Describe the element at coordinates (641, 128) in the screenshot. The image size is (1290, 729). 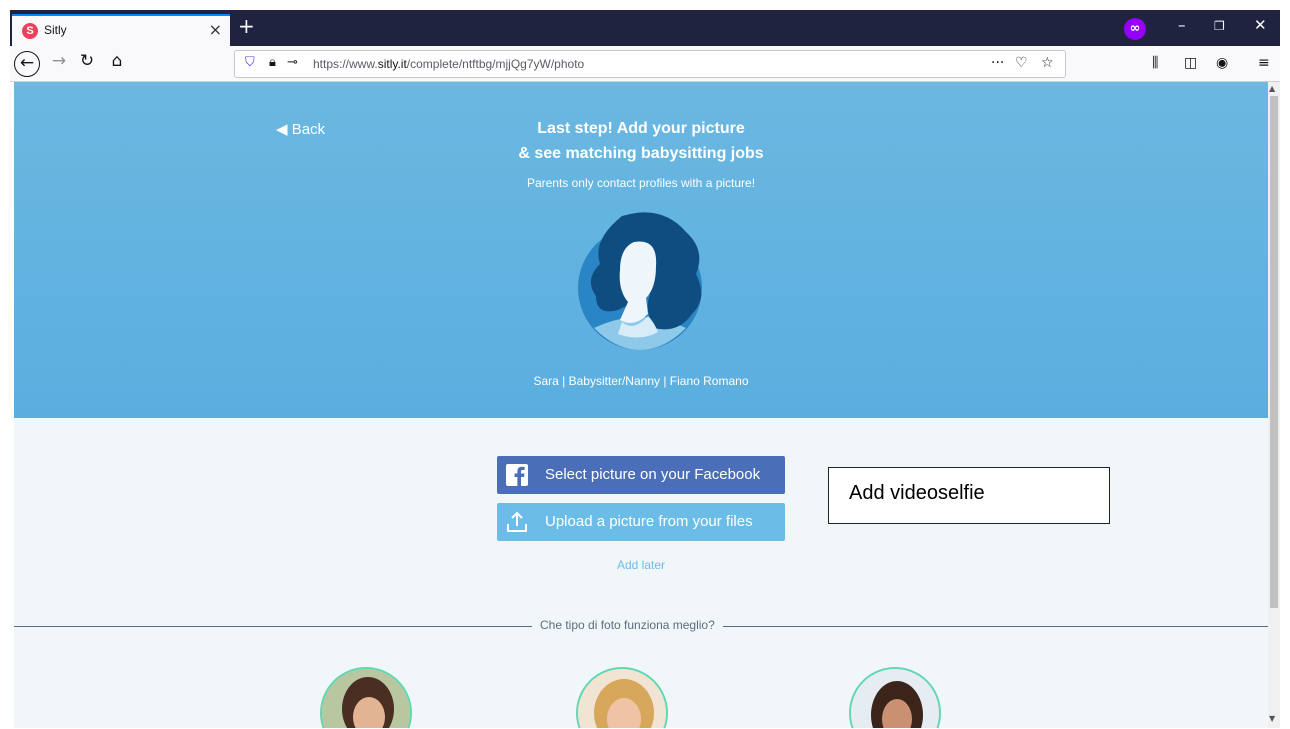
I see `page-title-line-1: Last step! Add your picture` at that location.